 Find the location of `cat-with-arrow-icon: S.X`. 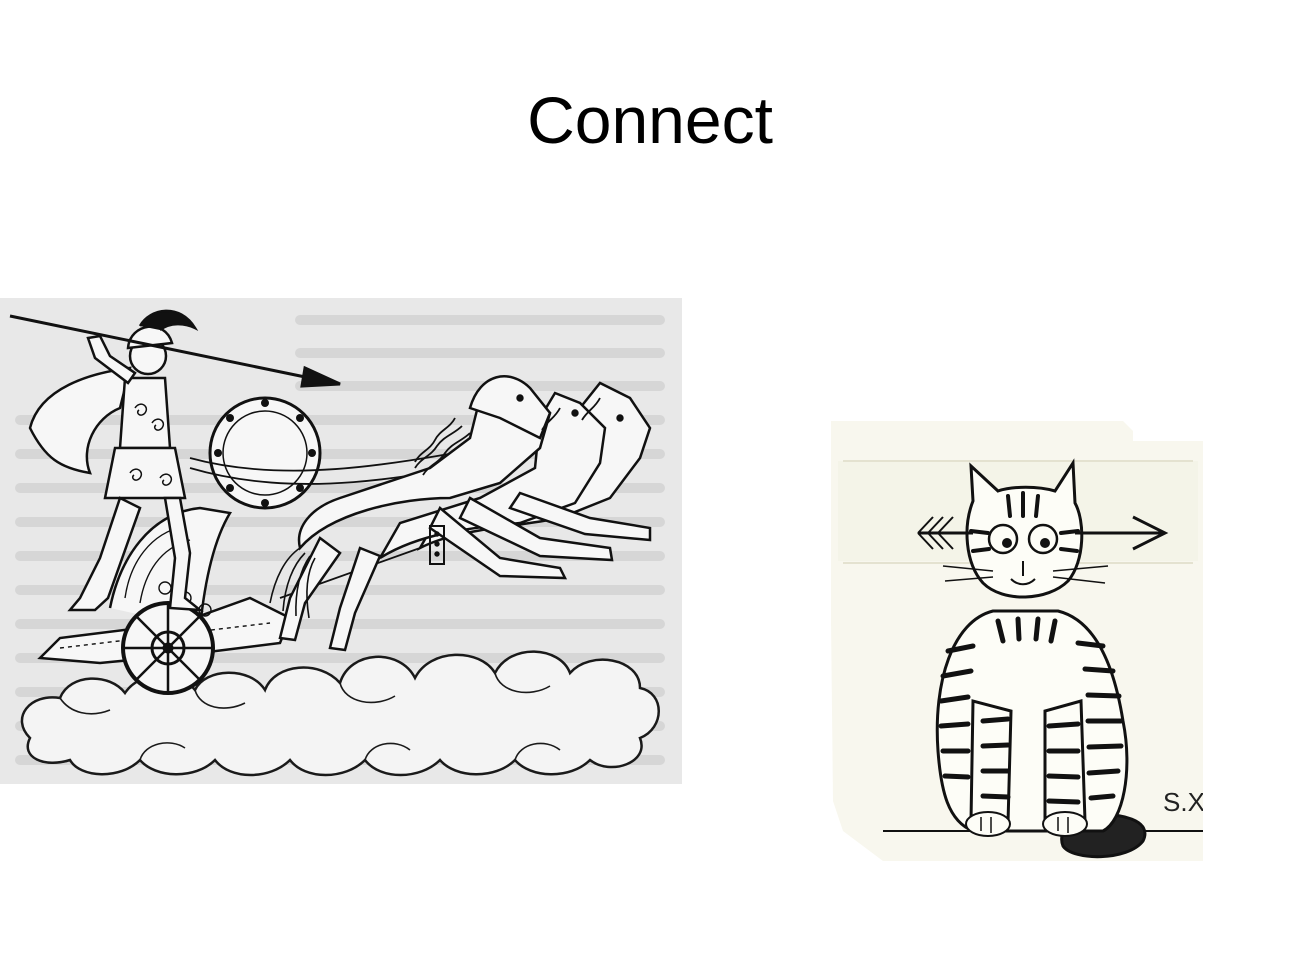

cat-with-arrow-icon: S.X is located at coordinates (1017, 641).